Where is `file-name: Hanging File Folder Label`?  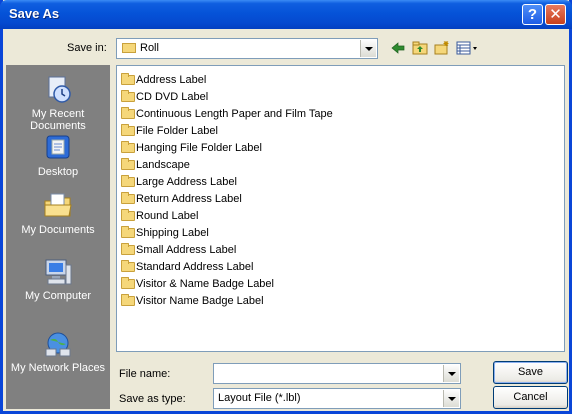
file-name: Hanging File Folder Label is located at coordinates (199, 148).